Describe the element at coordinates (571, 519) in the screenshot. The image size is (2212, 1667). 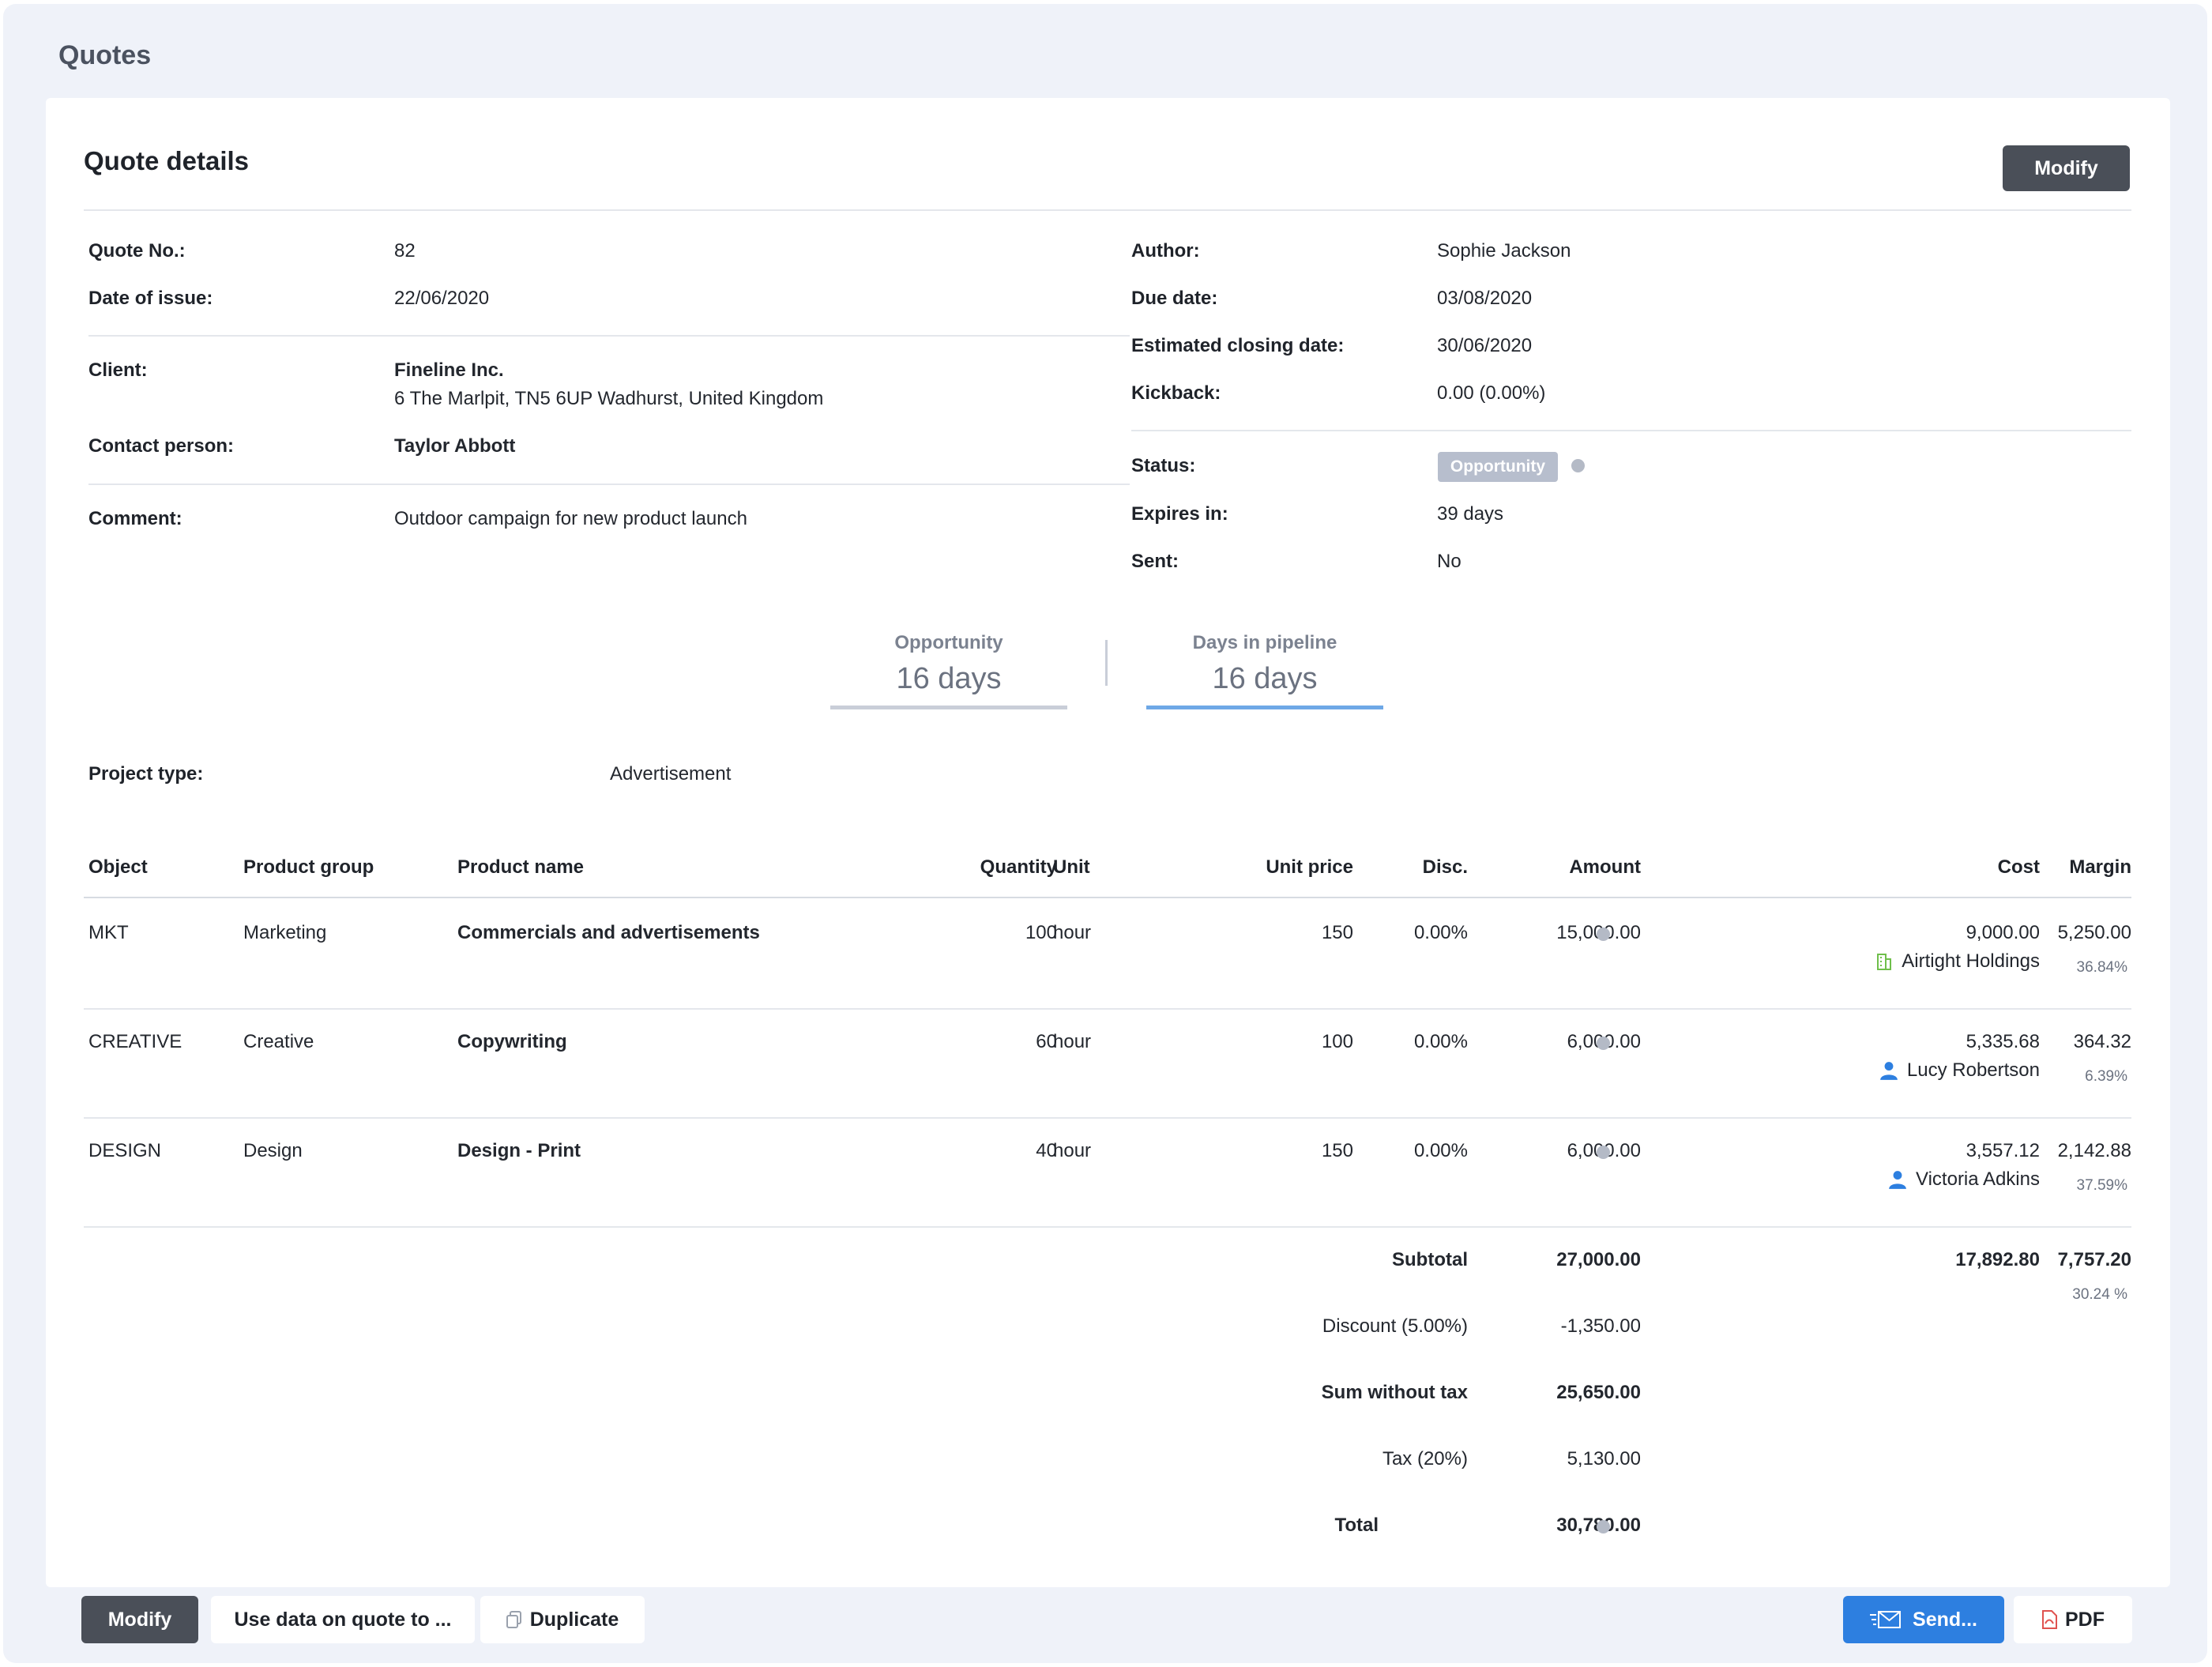
I see `comment-value: Outdoor campaign for new product launch` at that location.